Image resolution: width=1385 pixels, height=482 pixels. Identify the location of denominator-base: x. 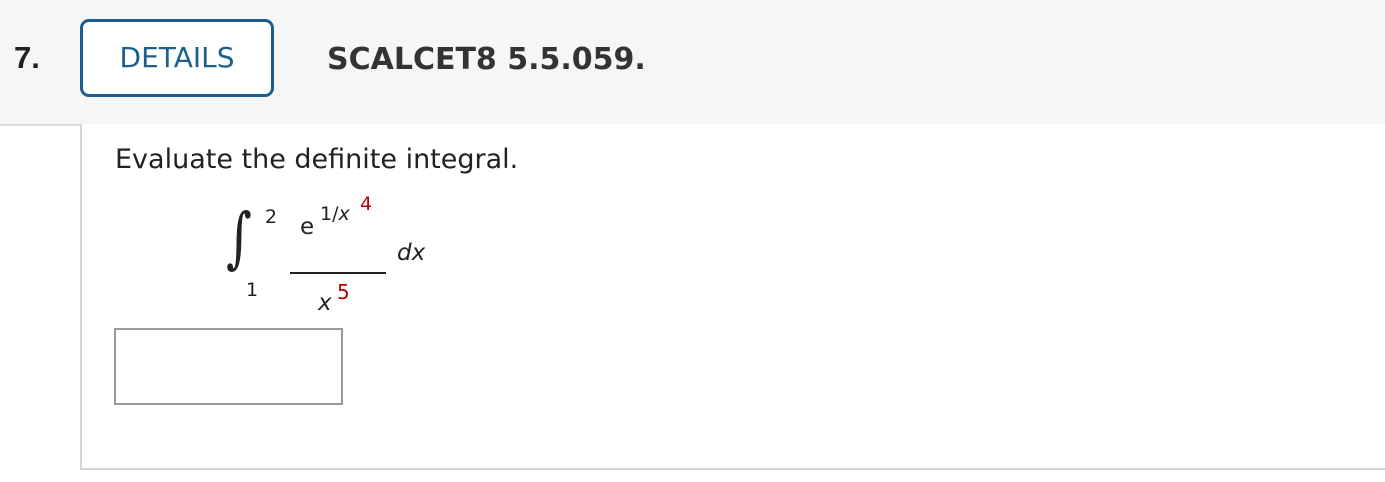
(325, 303).